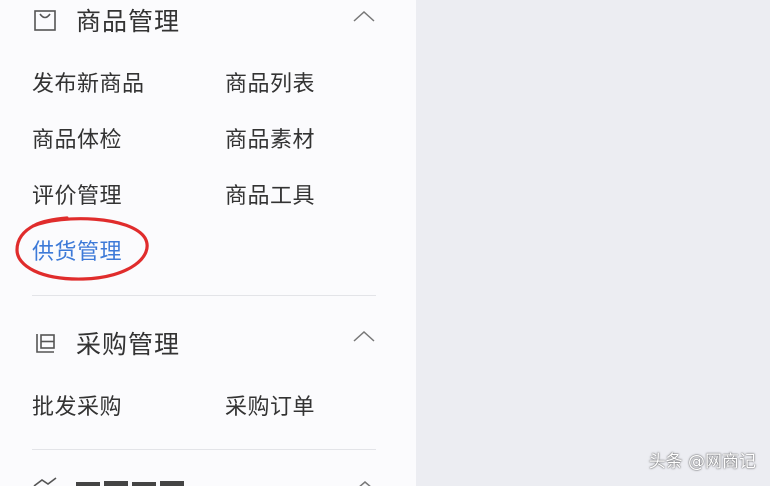 This screenshot has height=486, width=770. What do you see at coordinates (702, 462) in the screenshot?
I see `watermark-text: 头条 @网商记` at bounding box center [702, 462].